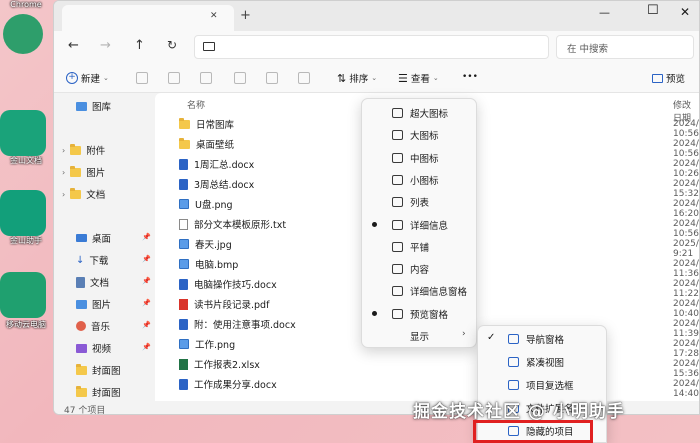 The height and width of the screenshot is (443, 700). Describe the element at coordinates (232, 224) in the screenshot. I see `file-row: 部分文本模板原形.txt` at that location.